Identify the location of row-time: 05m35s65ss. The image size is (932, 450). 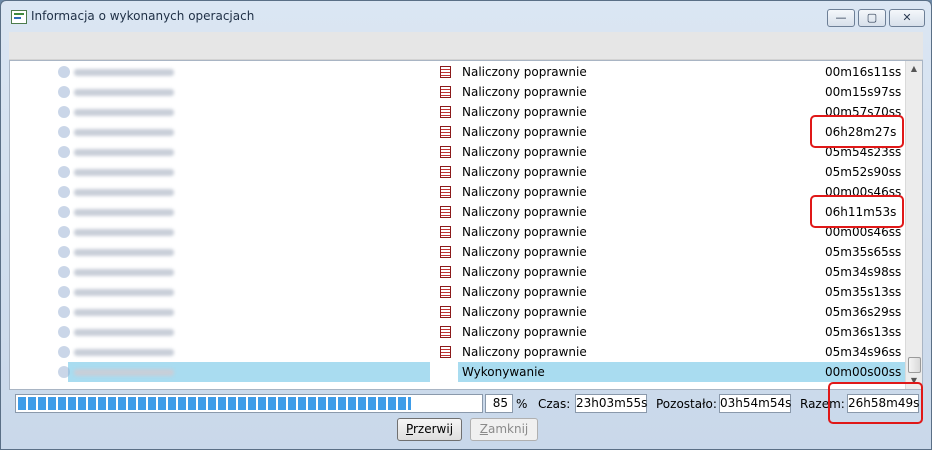
(863, 252).